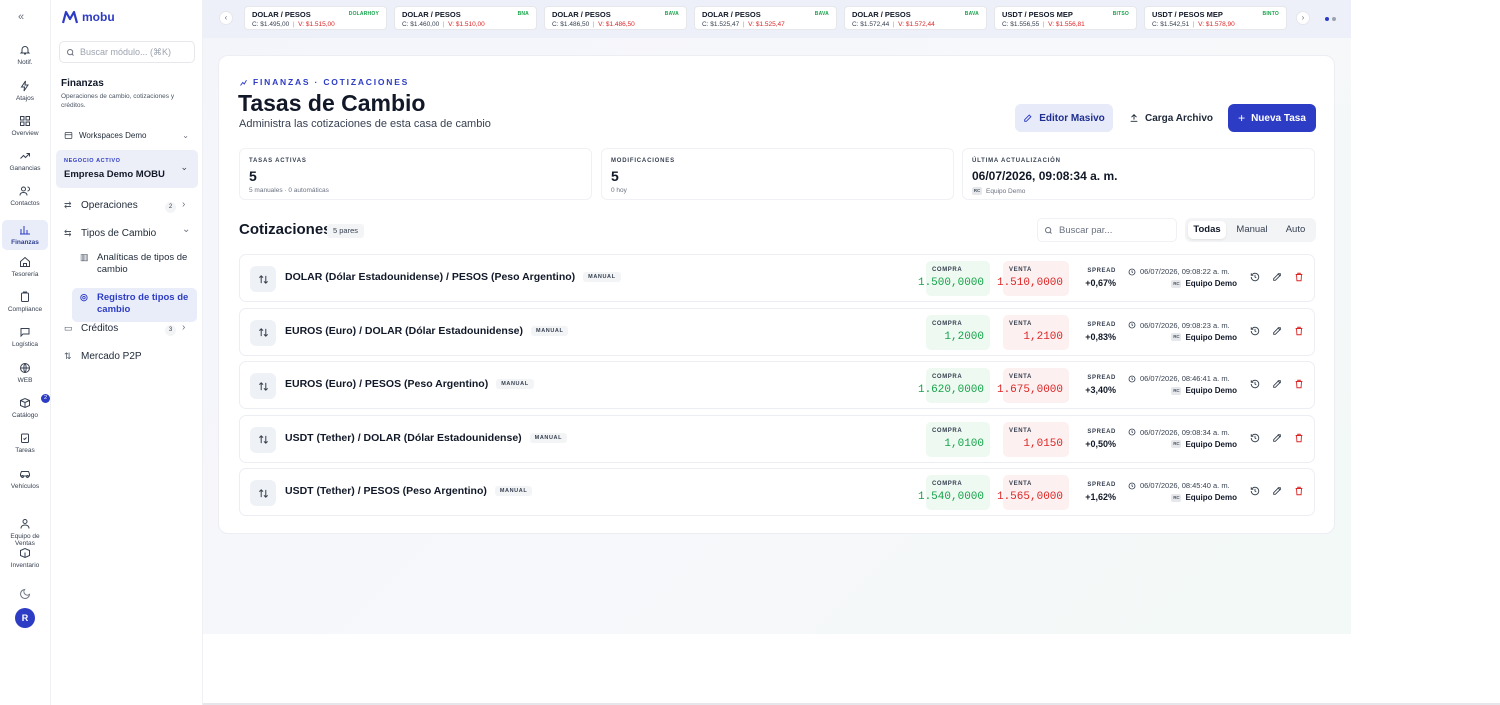 The image size is (1500, 705). I want to click on rail-item-veh-culos: Vehículos, so click(25, 479).